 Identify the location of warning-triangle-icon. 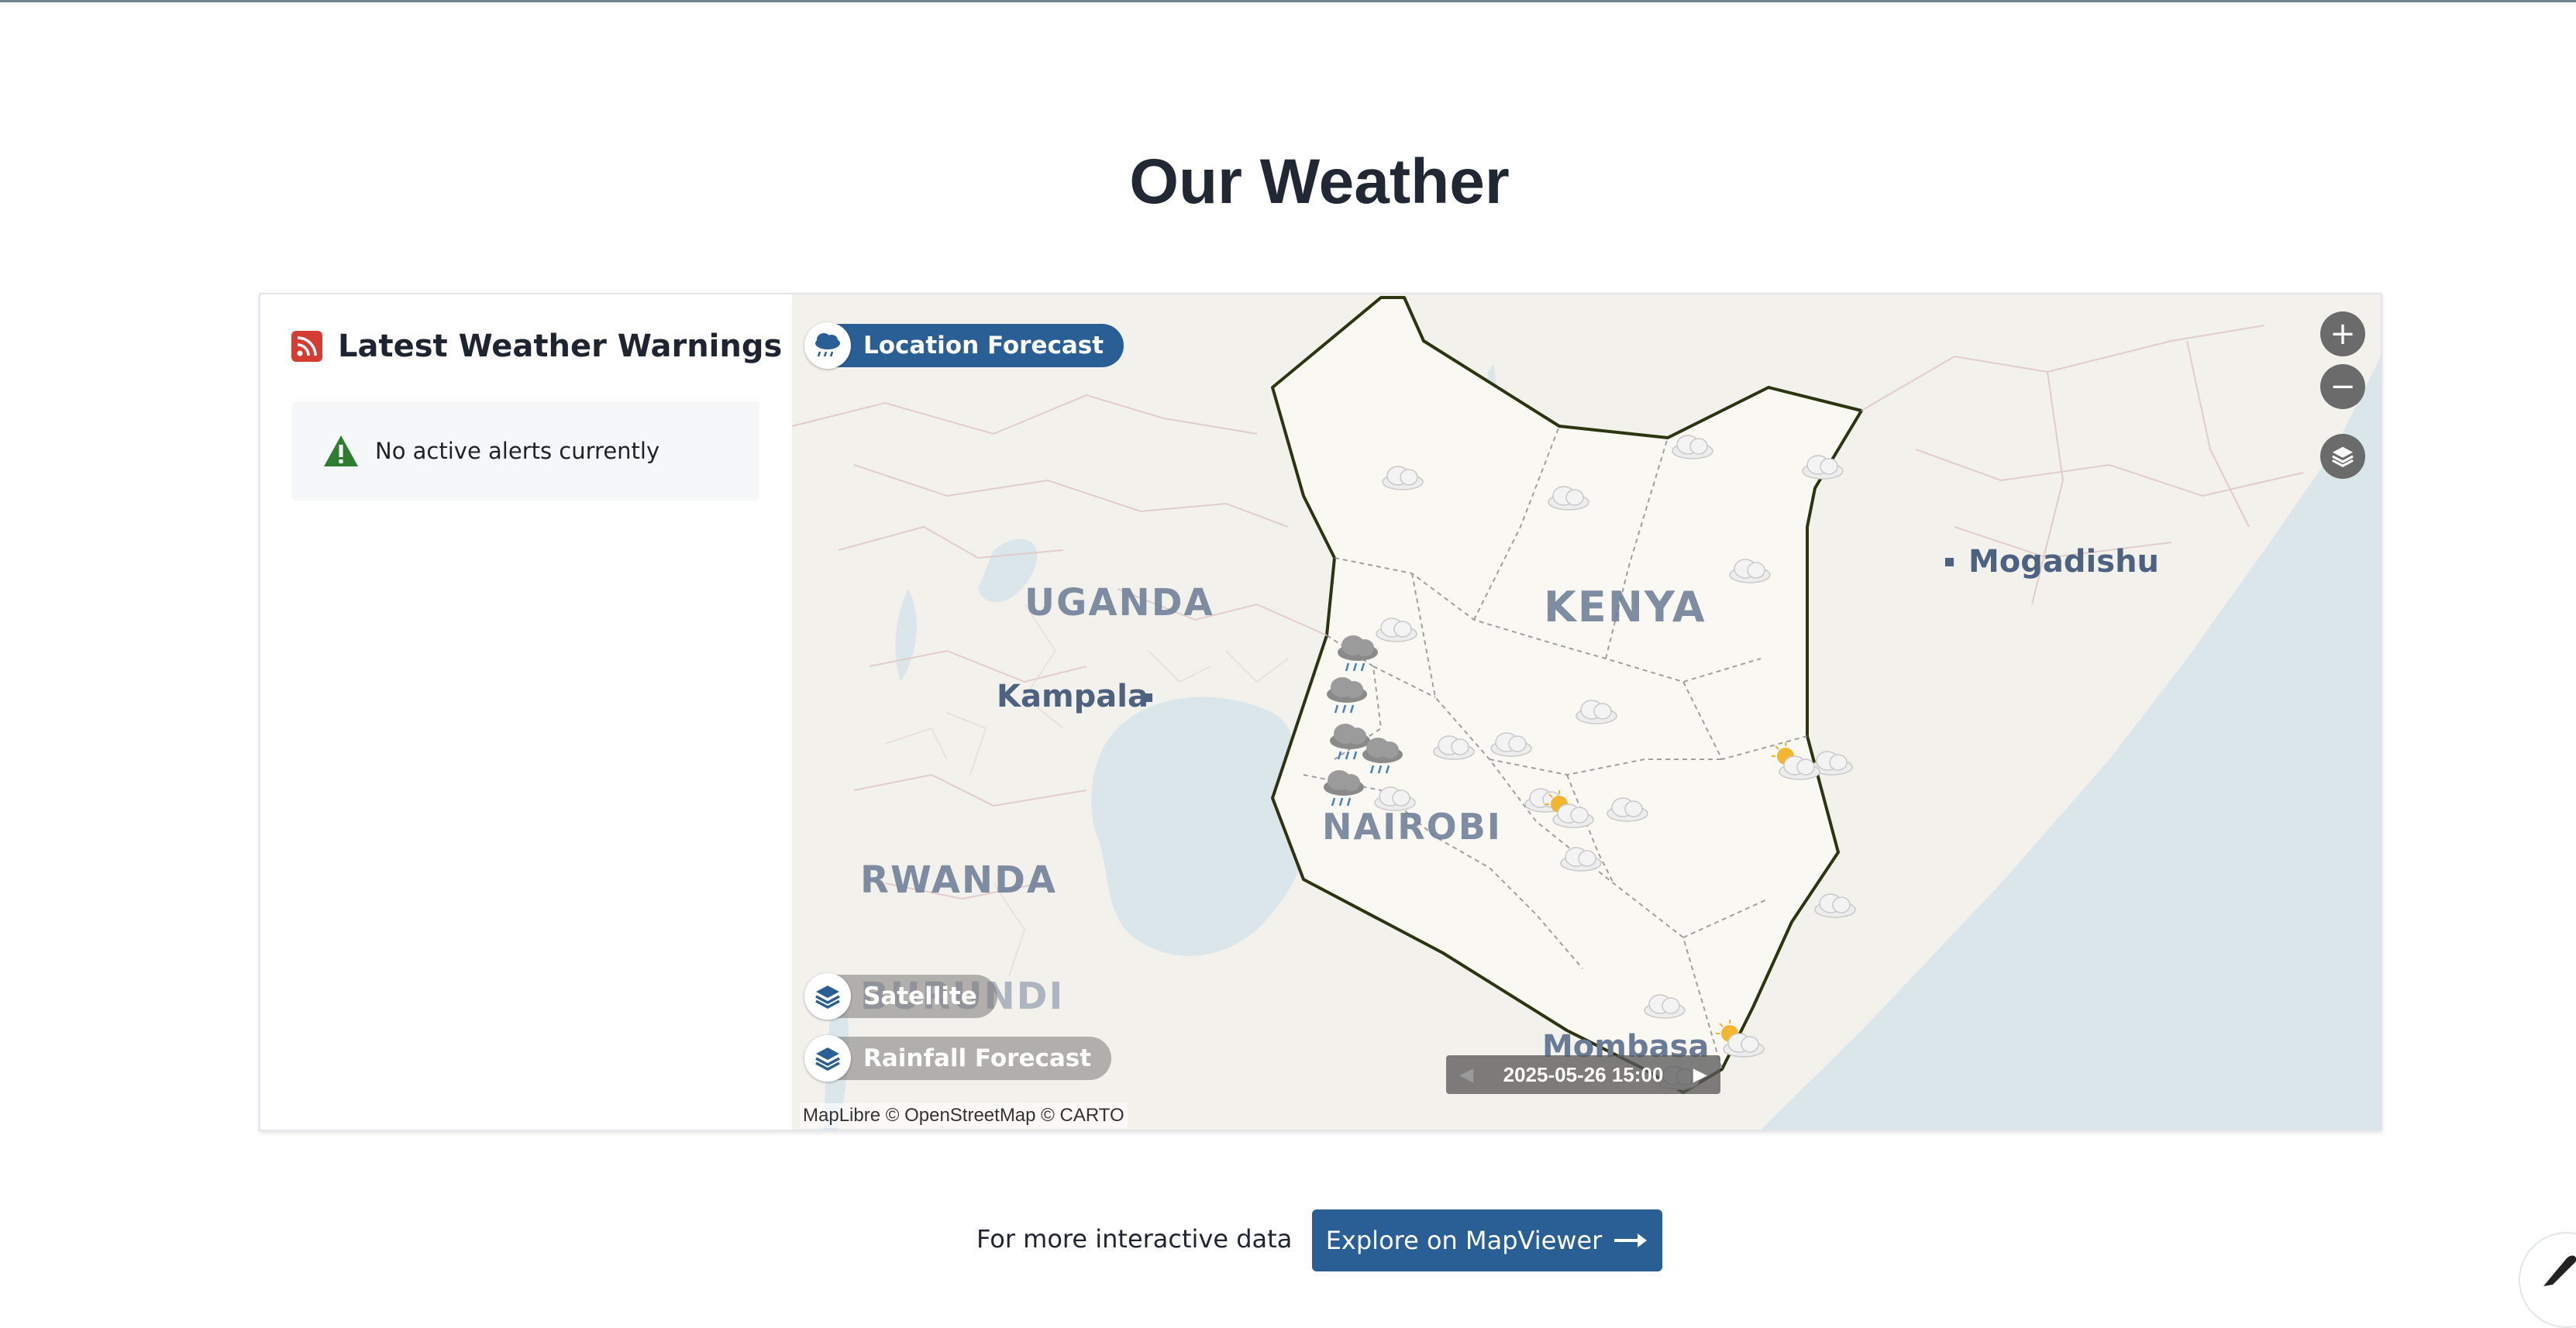
(341, 450).